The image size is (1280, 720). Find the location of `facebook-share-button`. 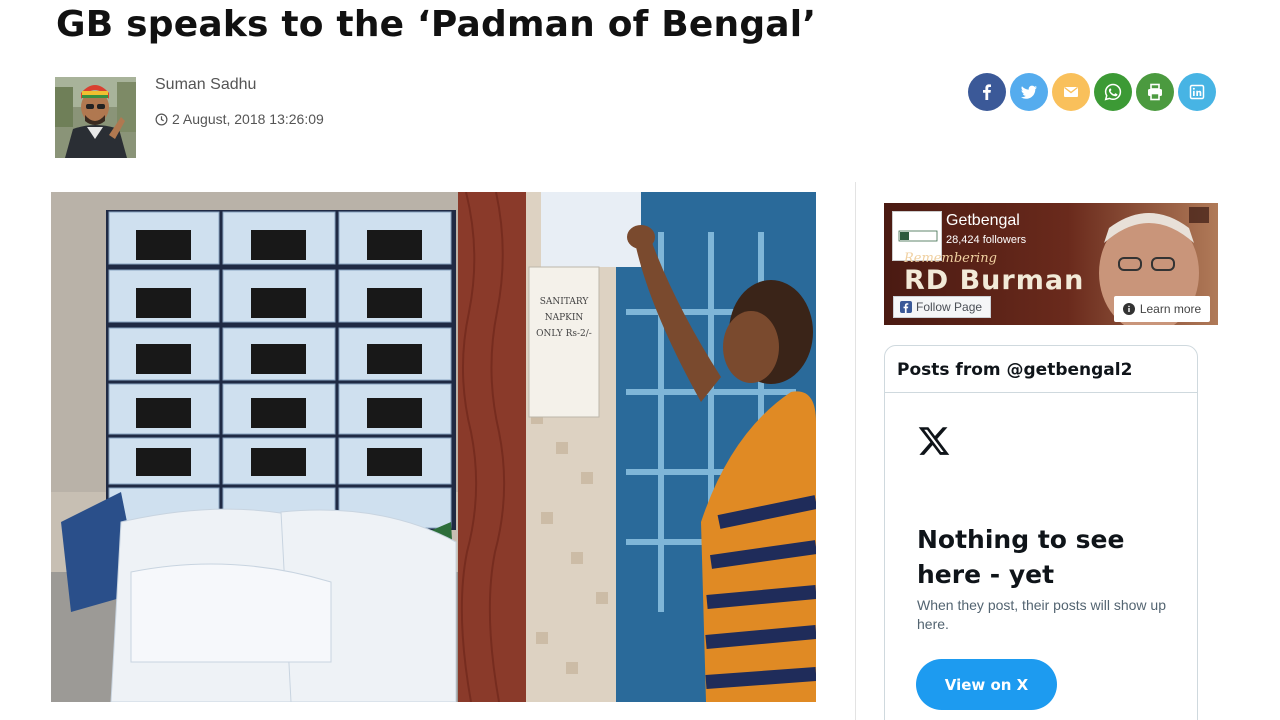

facebook-share-button is located at coordinates (987, 92).